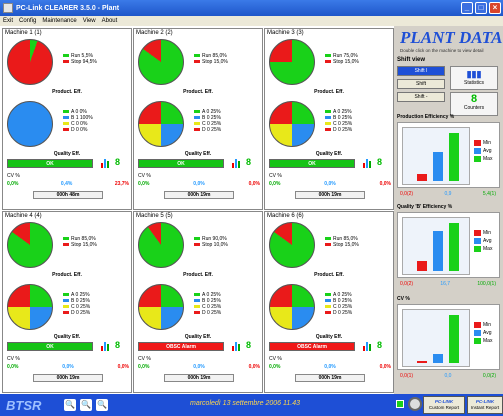 The height and width of the screenshot is (416, 503). What do you see at coordinates (30, 245) in the screenshot?
I see `production-pie` at bounding box center [30, 245].